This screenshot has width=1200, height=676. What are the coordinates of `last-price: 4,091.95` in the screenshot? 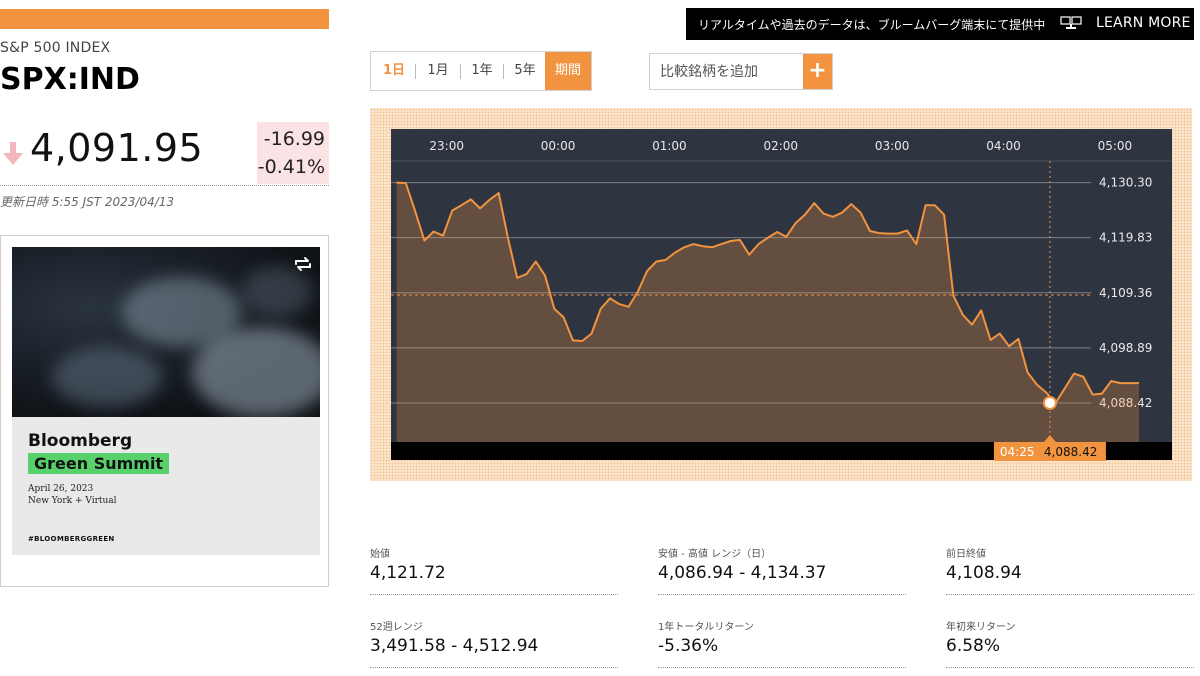 It's located at (117, 148).